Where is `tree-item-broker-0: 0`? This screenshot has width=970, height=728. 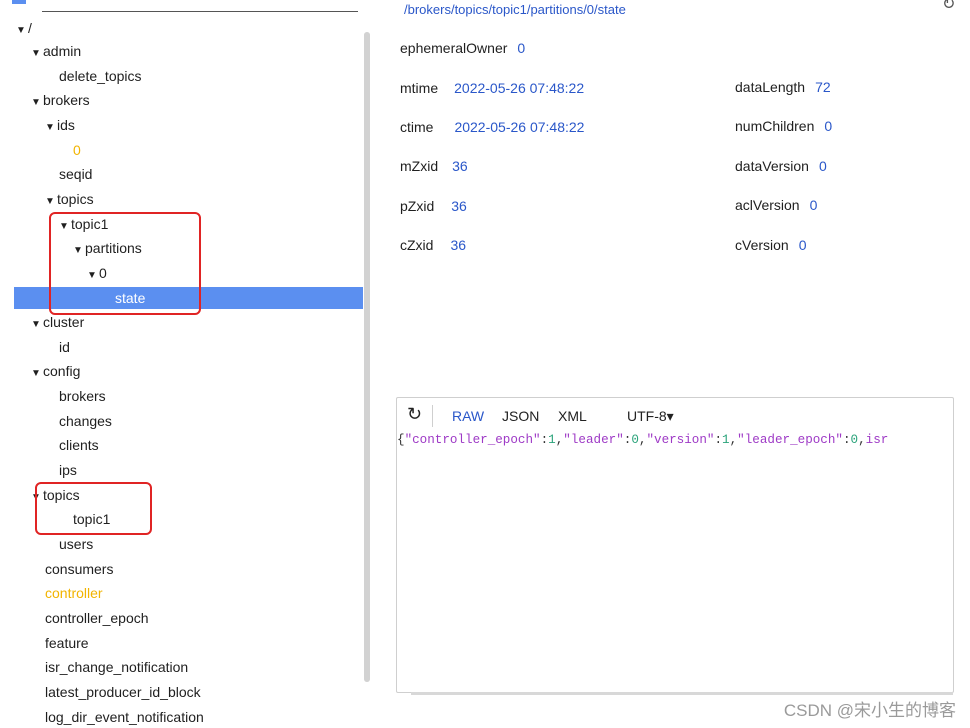 tree-item-broker-0: 0 is located at coordinates (77, 150).